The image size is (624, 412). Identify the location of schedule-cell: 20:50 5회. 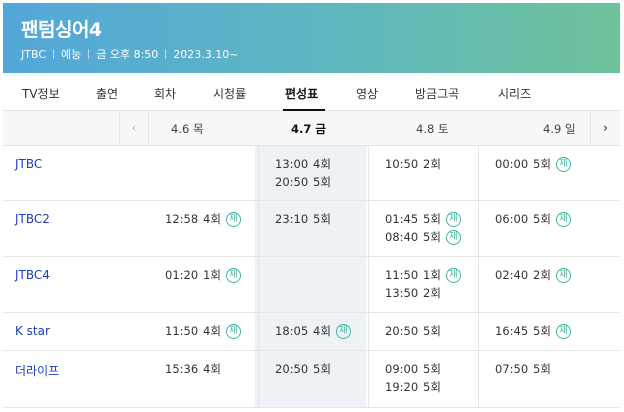
(303, 369).